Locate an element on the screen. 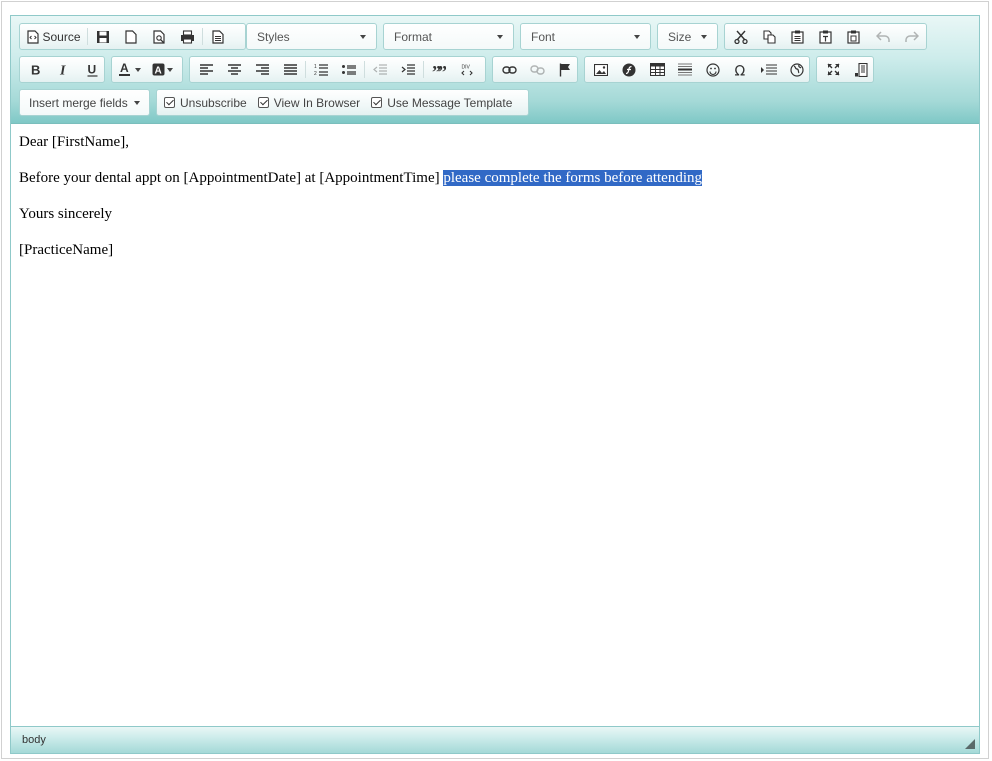 The image size is (992, 761). create-div-button: DIV is located at coordinates (467, 69).